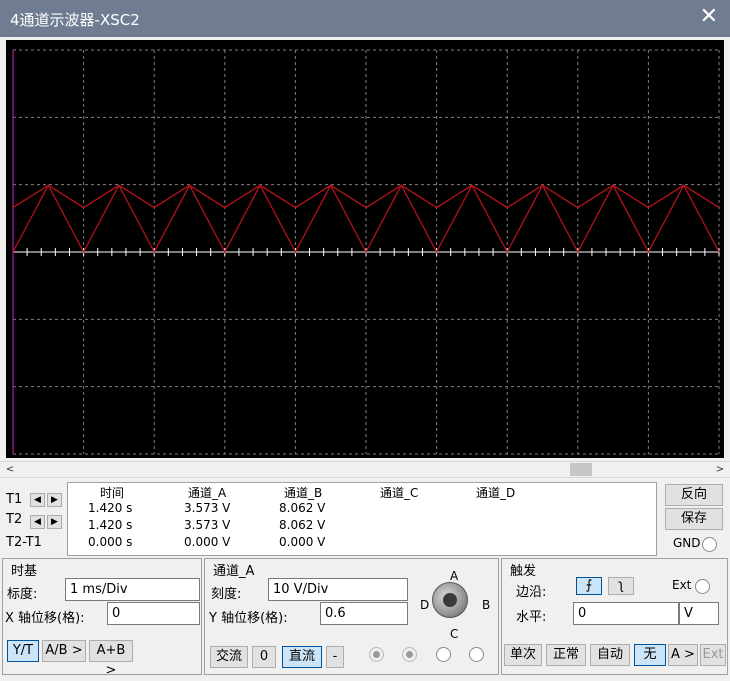 The image size is (730, 681). Describe the element at coordinates (37, 500) in the screenshot. I see `t1-left-arrow-icon: ◀` at that location.